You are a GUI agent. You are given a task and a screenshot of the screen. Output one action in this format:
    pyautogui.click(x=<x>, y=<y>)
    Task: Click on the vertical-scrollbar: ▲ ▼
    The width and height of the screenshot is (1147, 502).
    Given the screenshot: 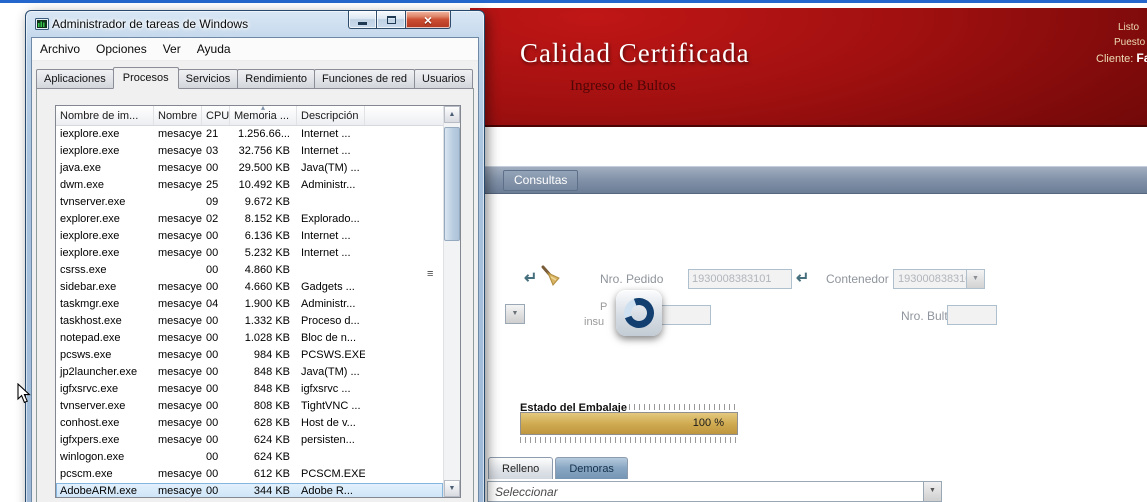 What is the action you would take?
    pyautogui.click(x=451, y=301)
    